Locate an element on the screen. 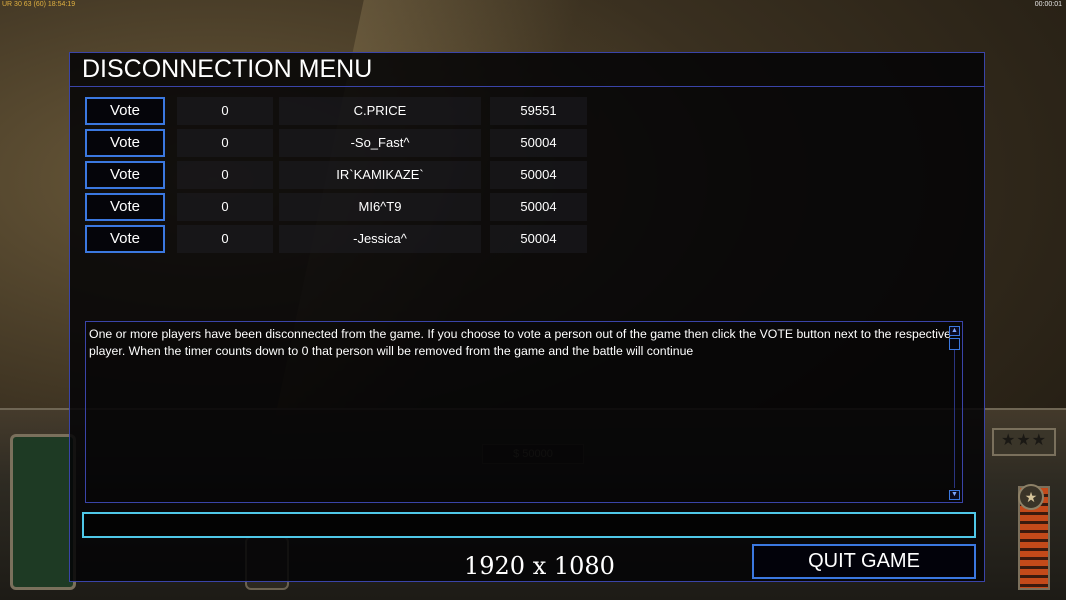 Image resolution: width=1066 pixels, height=600 pixels. player-name: C.PRICE is located at coordinates (380, 111).